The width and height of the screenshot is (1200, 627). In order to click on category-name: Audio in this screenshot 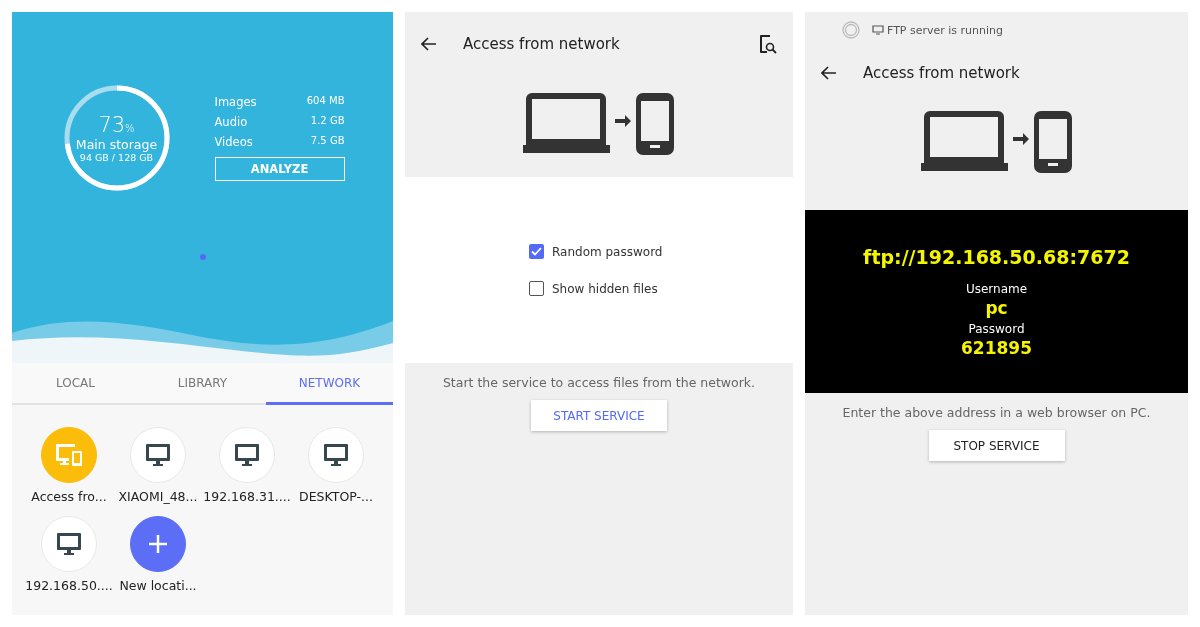, I will do `click(231, 122)`.